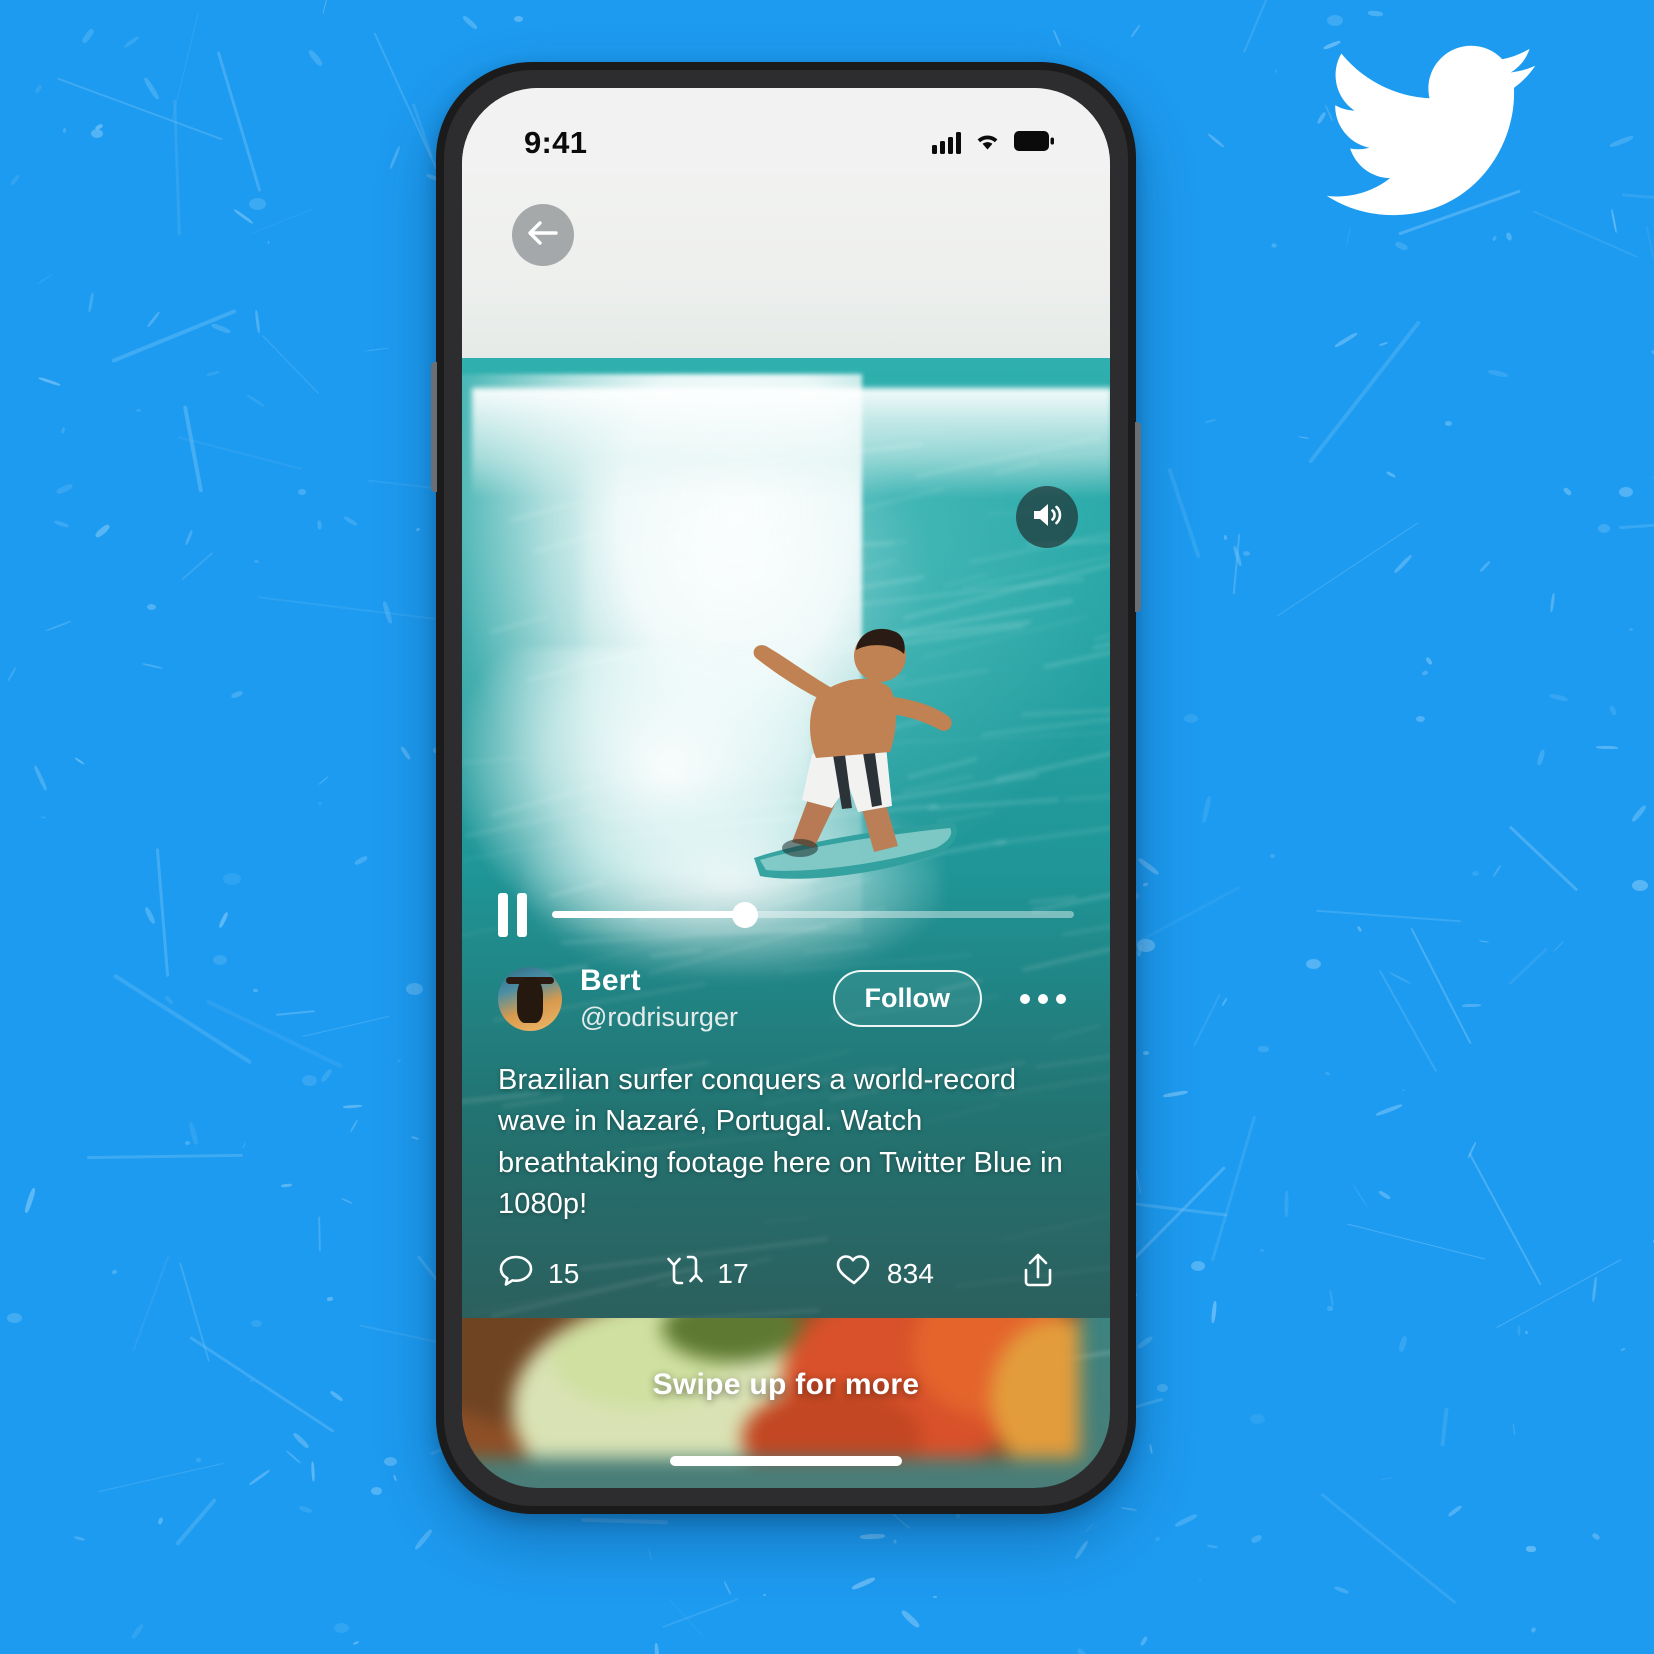 The width and height of the screenshot is (1654, 1654). I want to click on post-author-row: Bert @rodrisurger Follow, so click(786, 996).